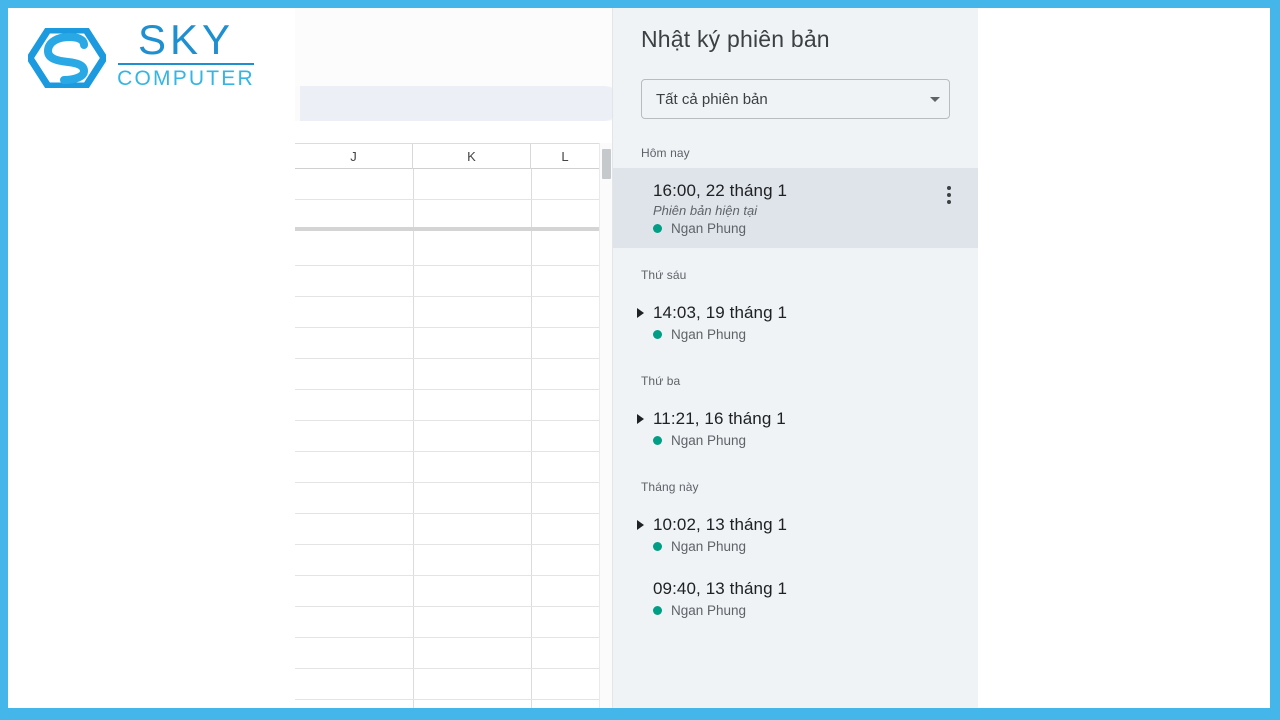 This screenshot has width=1280, height=720. I want to click on version-list-item: 10:02, 13 tháng 1 Ngan Phung, so click(795, 534).